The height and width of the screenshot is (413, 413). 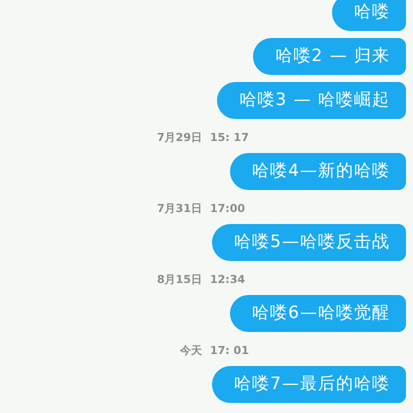 What do you see at coordinates (309, 384) in the screenshot?
I see `message-bubble: 哈喽7—最后的哈喽` at bounding box center [309, 384].